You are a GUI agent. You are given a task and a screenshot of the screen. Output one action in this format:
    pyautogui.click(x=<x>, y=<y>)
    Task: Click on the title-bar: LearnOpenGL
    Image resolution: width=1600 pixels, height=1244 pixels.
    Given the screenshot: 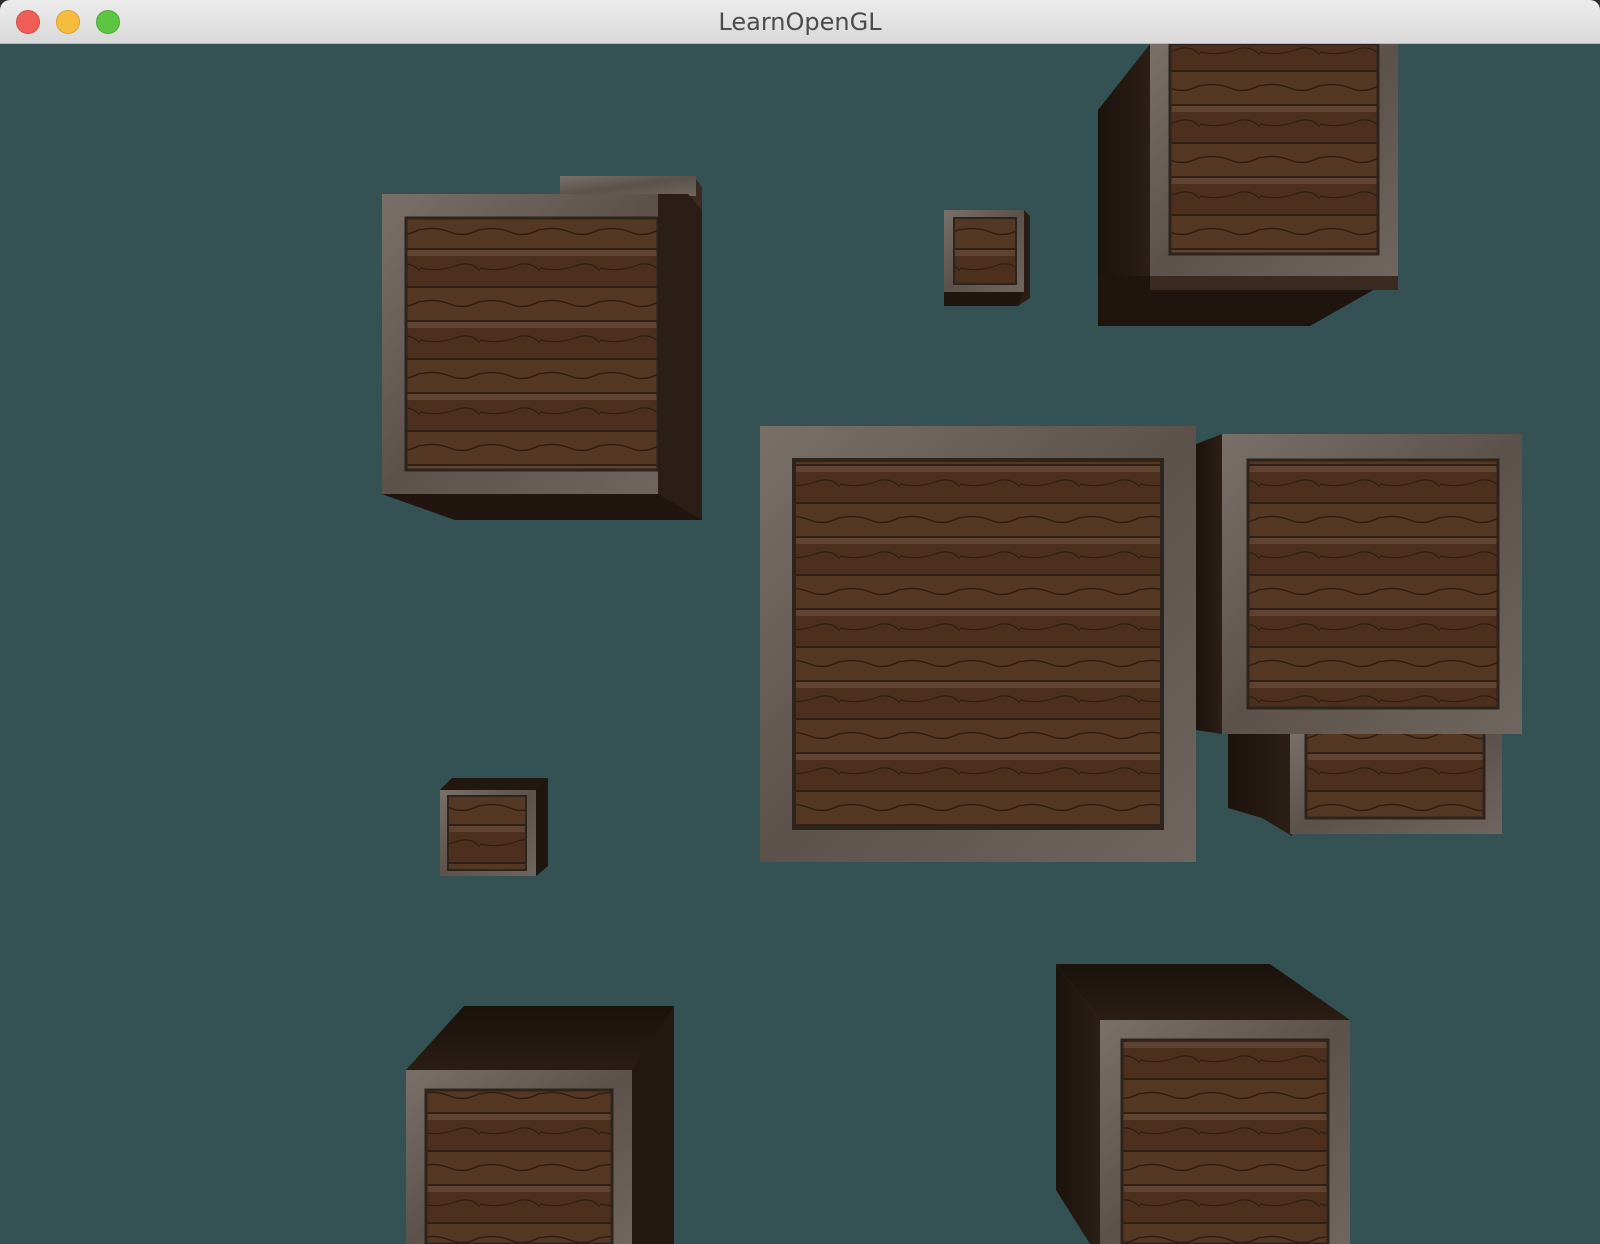 What is the action you would take?
    pyautogui.click(x=800, y=22)
    